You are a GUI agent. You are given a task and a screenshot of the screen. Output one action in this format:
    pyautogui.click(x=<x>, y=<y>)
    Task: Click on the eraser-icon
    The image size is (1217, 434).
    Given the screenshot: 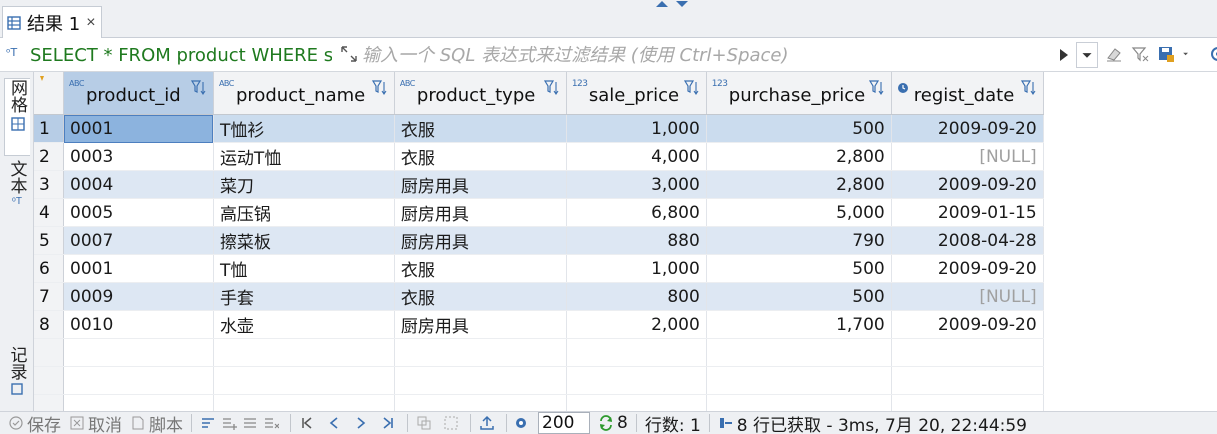 What is the action you would take?
    pyautogui.click(x=1114, y=54)
    